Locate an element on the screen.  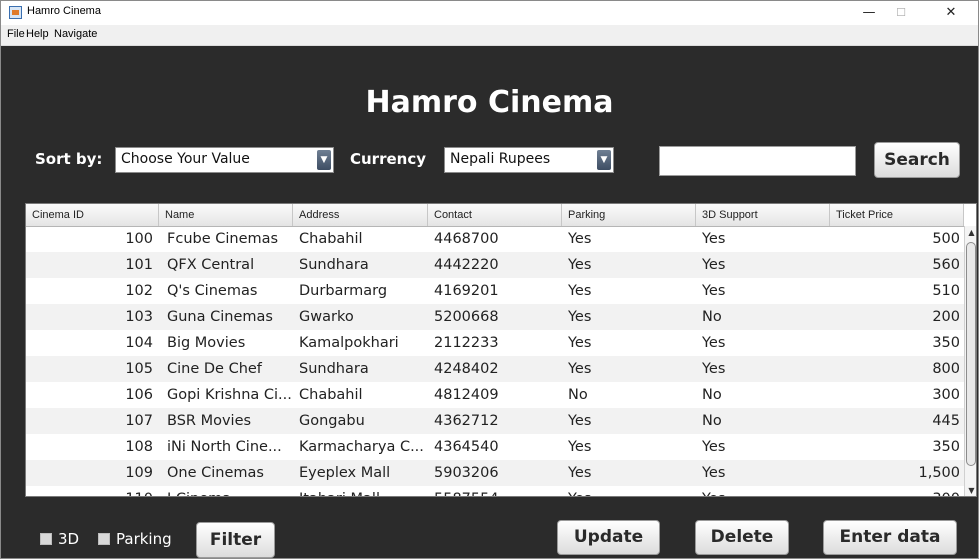
column-header-ticket-price: Ticket Price is located at coordinates (897, 215).